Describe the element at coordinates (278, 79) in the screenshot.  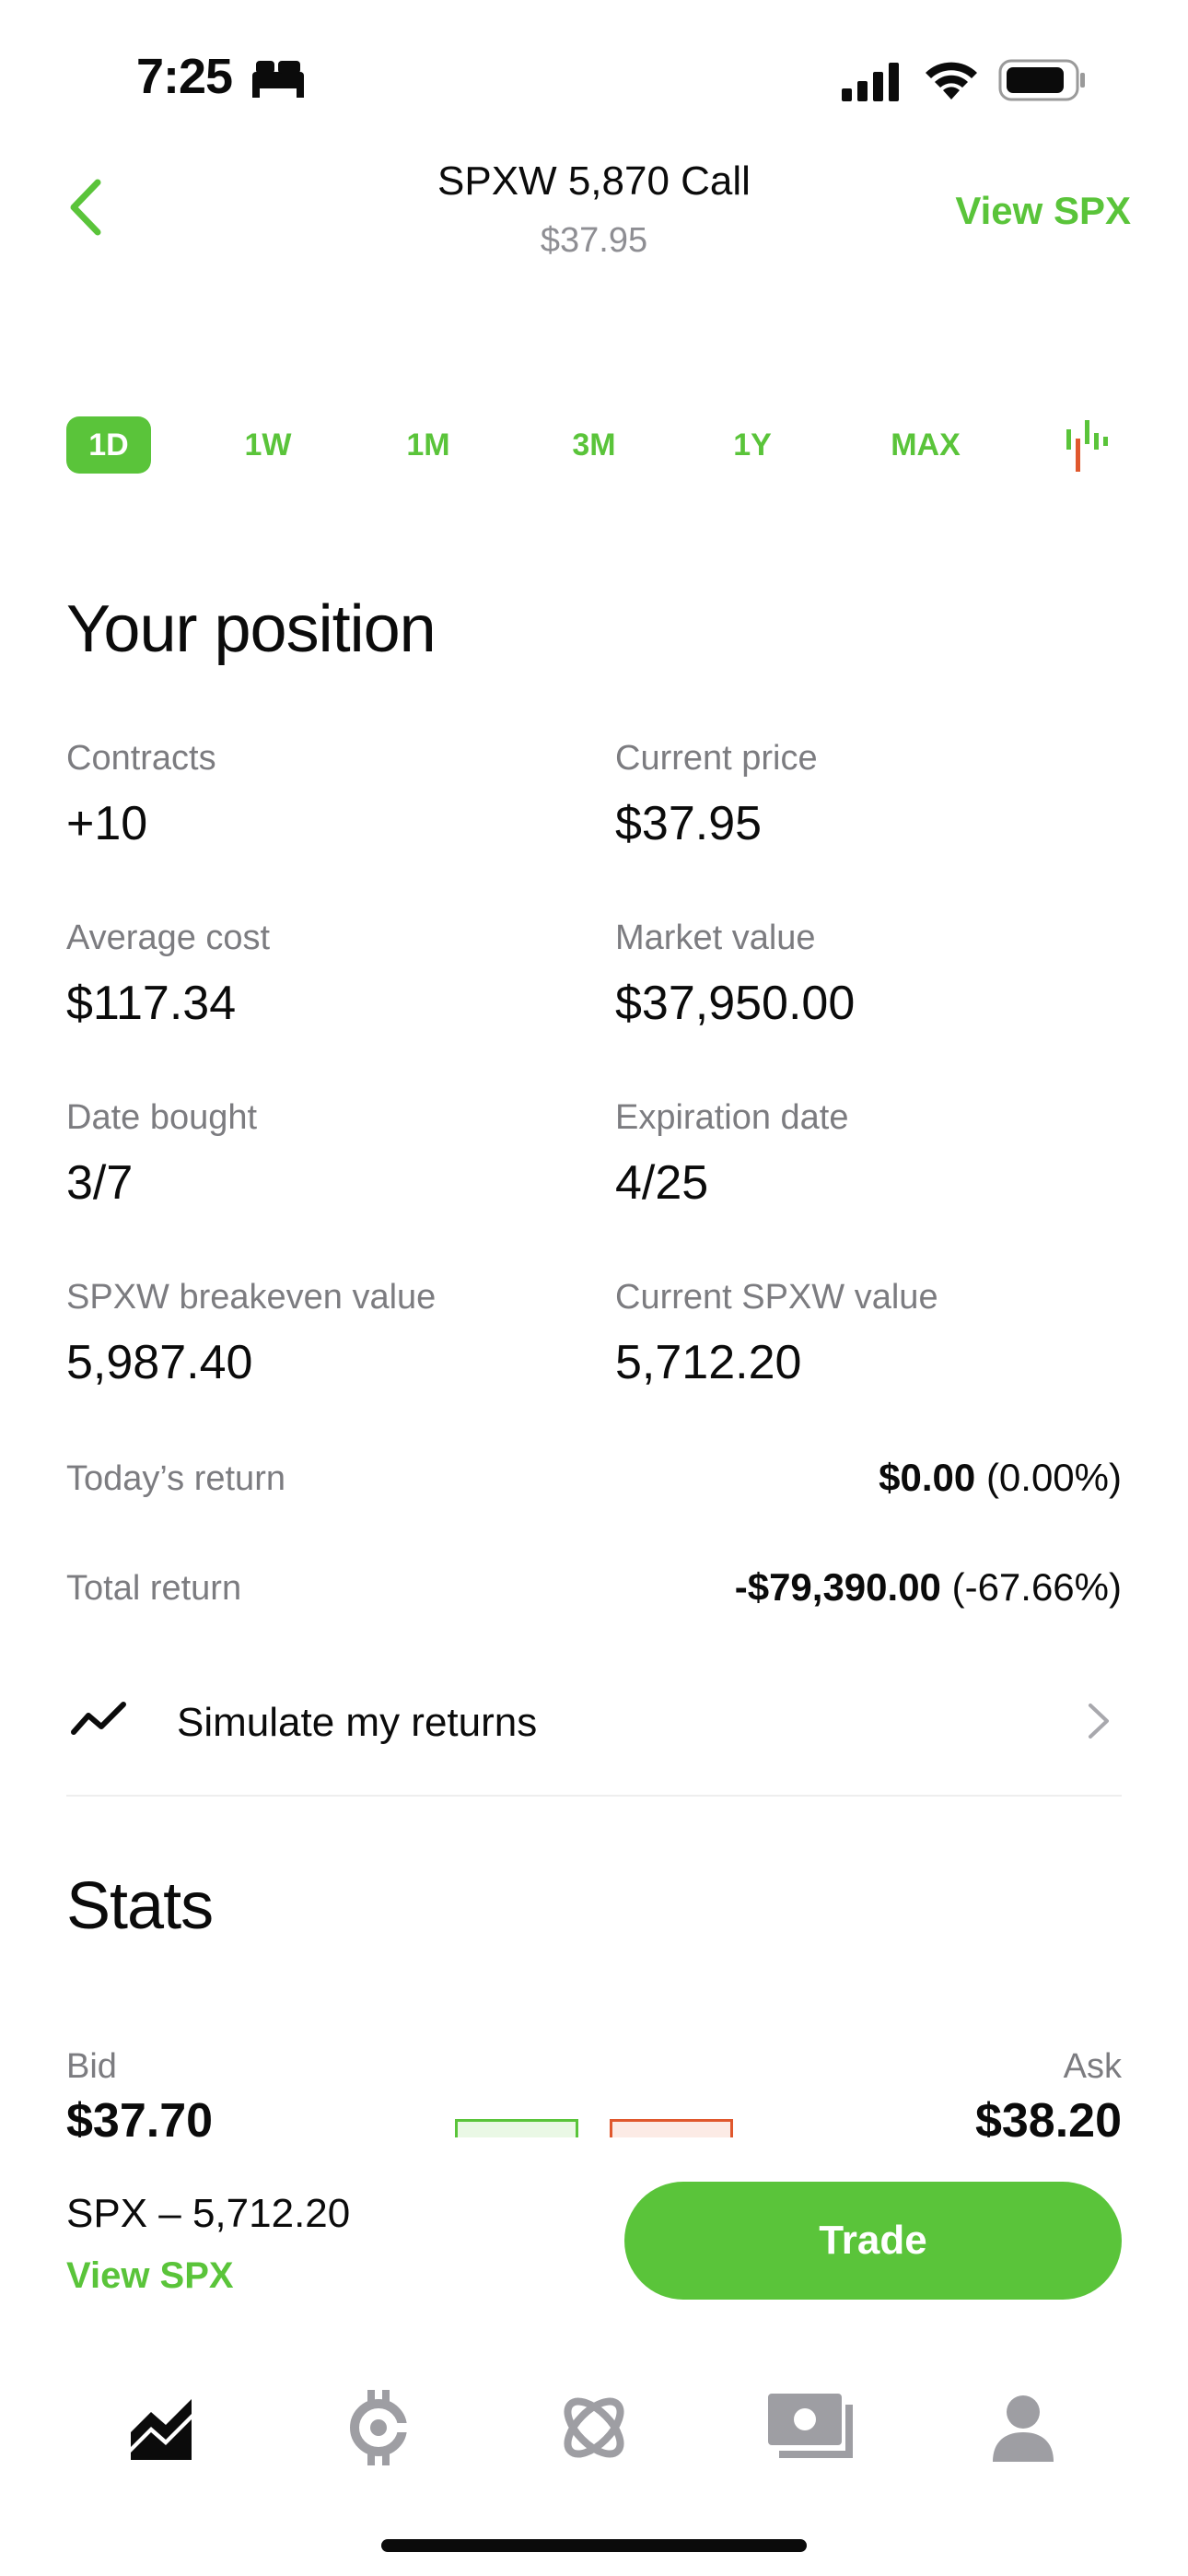
I see `sleep-focus-icon` at that location.